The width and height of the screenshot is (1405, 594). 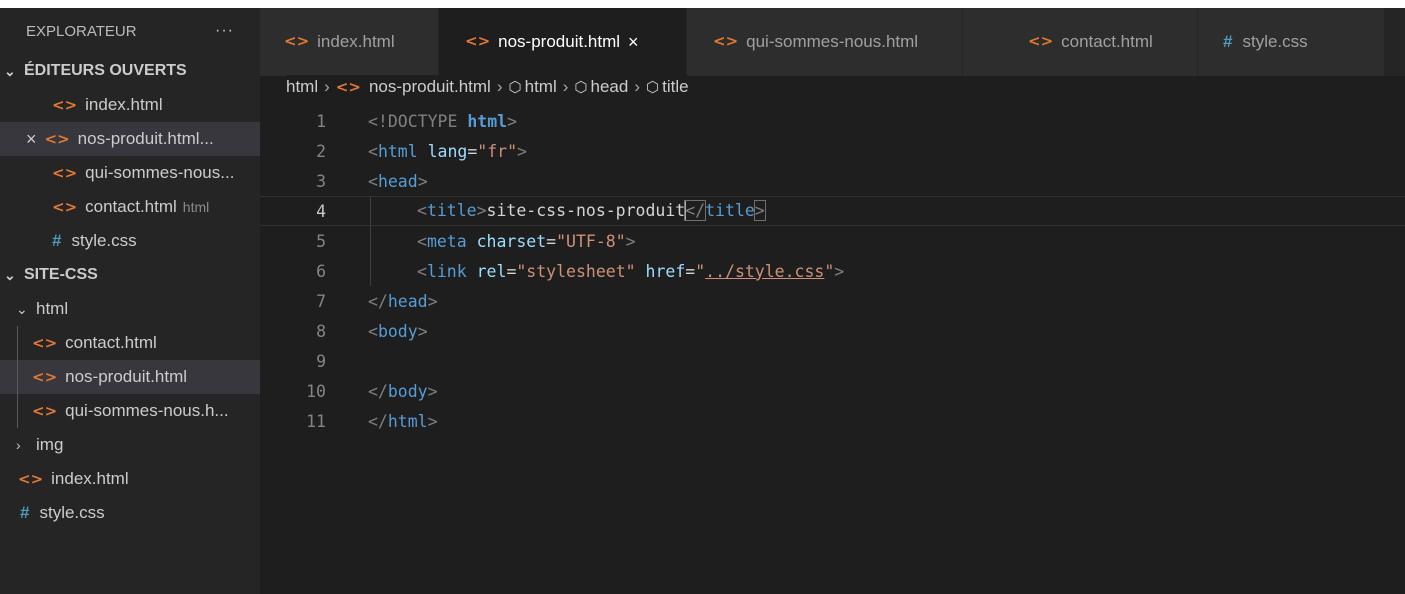 What do you see at coordinates (321, 121) in the screenshot?
I see `line-number: 1` at bounding box center [321, 121].